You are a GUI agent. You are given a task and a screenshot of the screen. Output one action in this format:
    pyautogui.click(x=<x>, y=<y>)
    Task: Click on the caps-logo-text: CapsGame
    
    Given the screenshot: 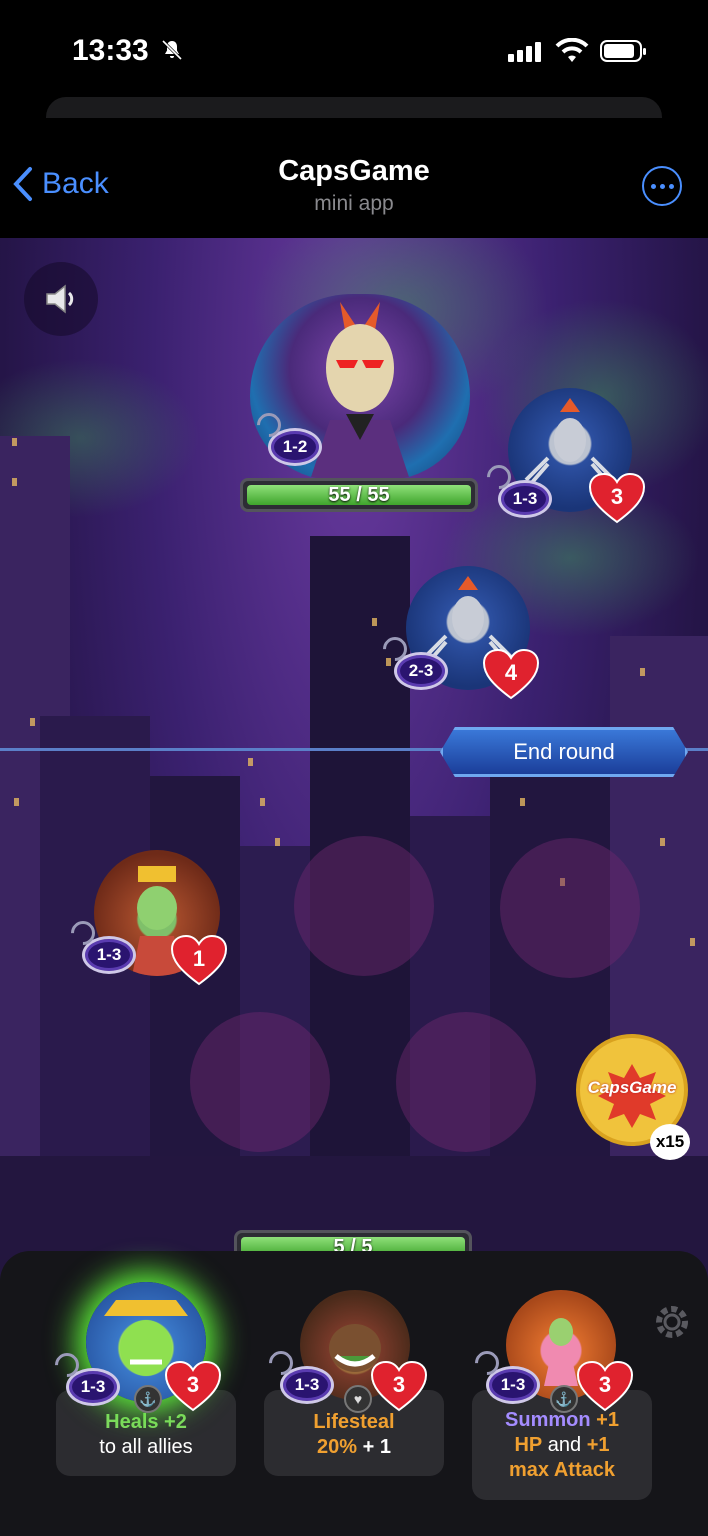 What is the action you would take?
    pyautogui.click(x=632, y=1087)
    